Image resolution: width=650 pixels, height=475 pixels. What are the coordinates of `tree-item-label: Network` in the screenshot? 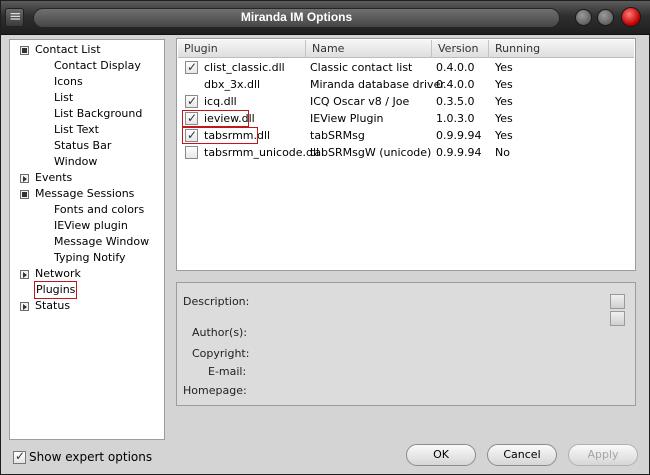 It's located at (58, 273).